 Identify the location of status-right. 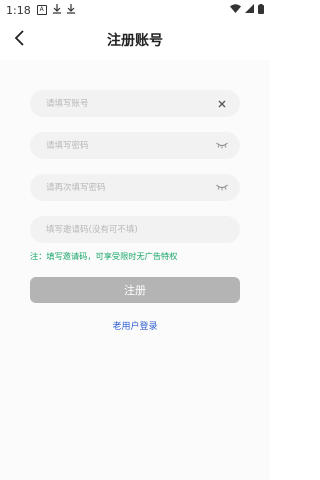
(247, 10).